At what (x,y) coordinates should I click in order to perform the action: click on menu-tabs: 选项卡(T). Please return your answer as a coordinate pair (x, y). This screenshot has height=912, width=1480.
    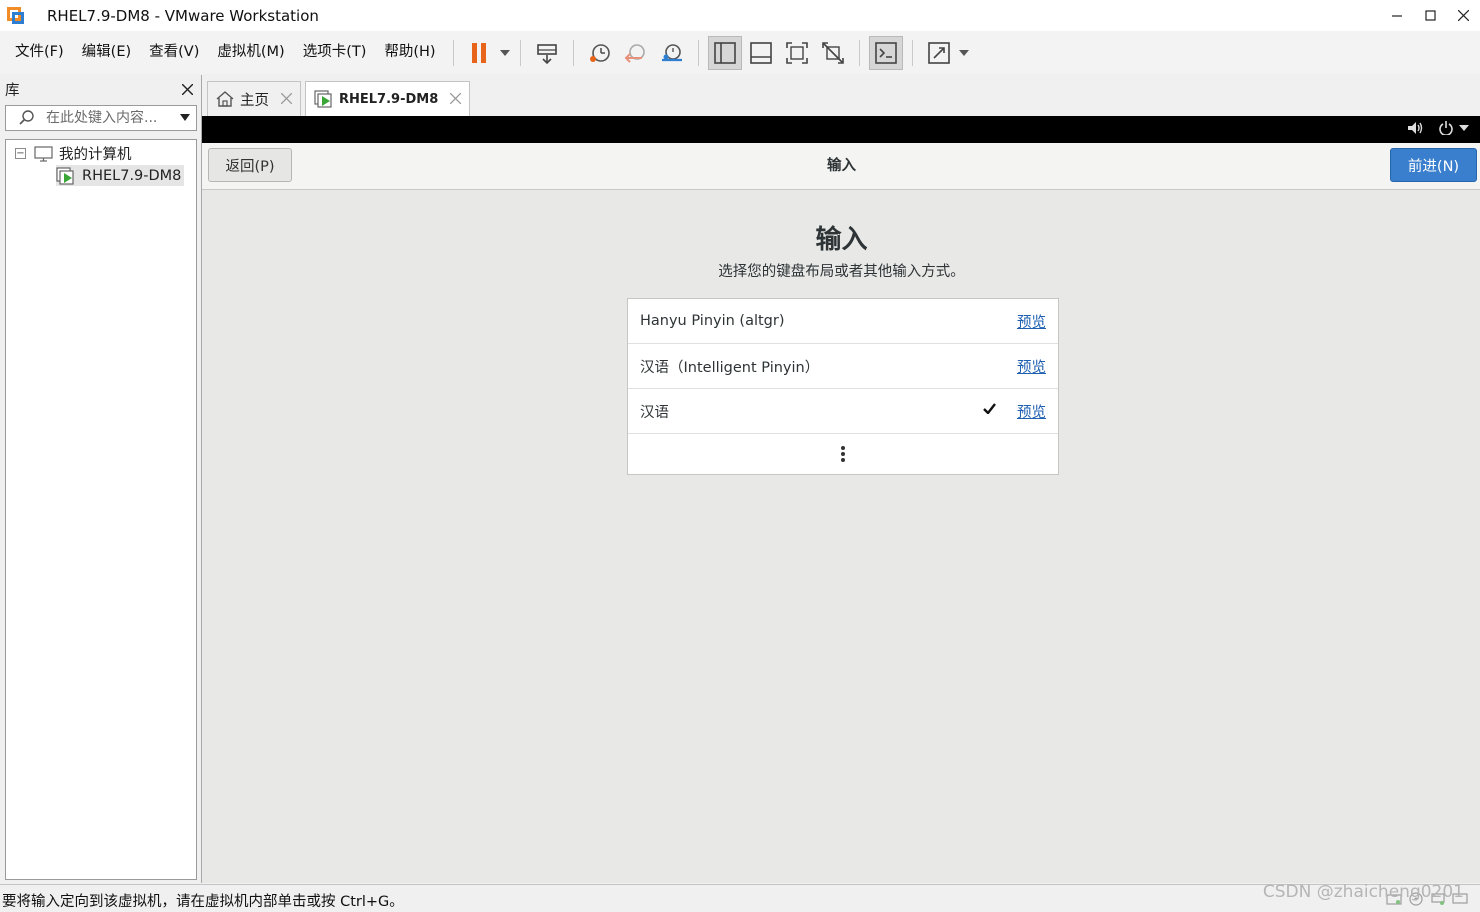
    Looking at the image, I should click on (335, 52).